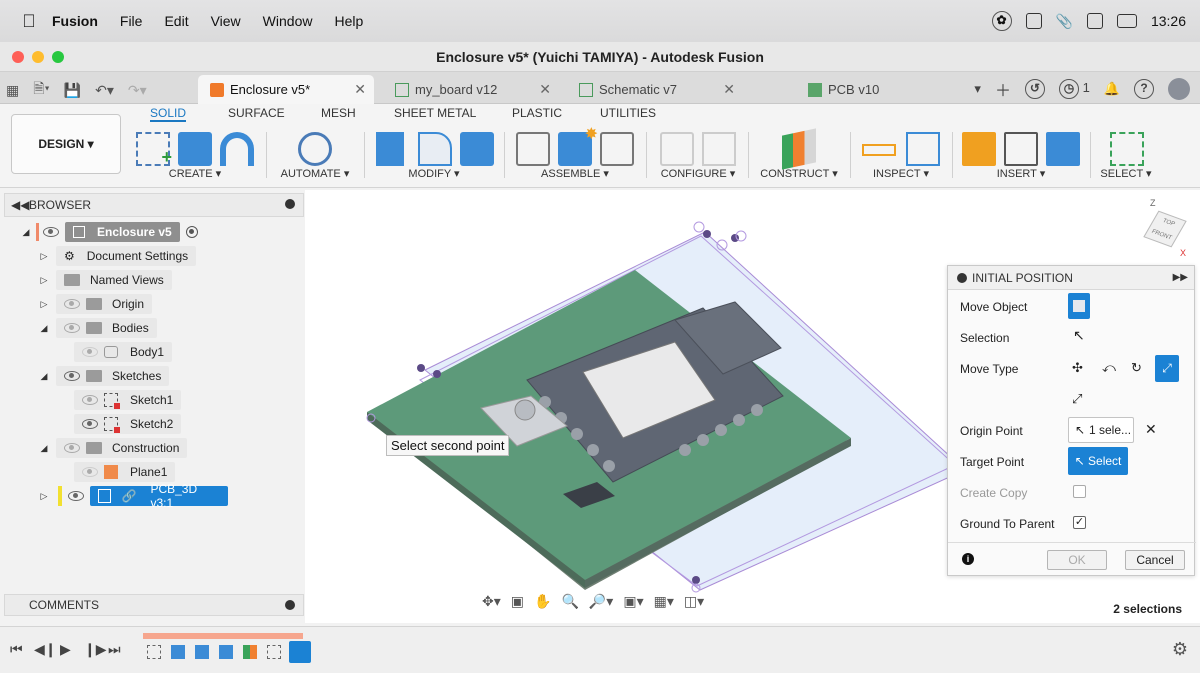  Describe the element at coordinates (1136, 368) in the screenshot. I see `move-type-rotate-icon: ↻` at that location.